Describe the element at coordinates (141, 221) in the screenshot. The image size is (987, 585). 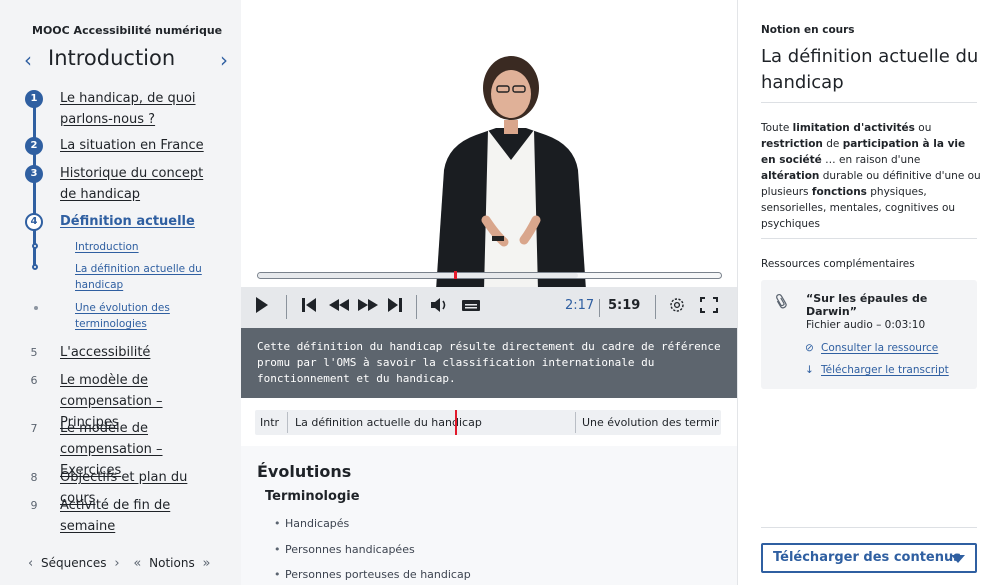
I see `sequence-label-current: Définition actuelle` at that location.